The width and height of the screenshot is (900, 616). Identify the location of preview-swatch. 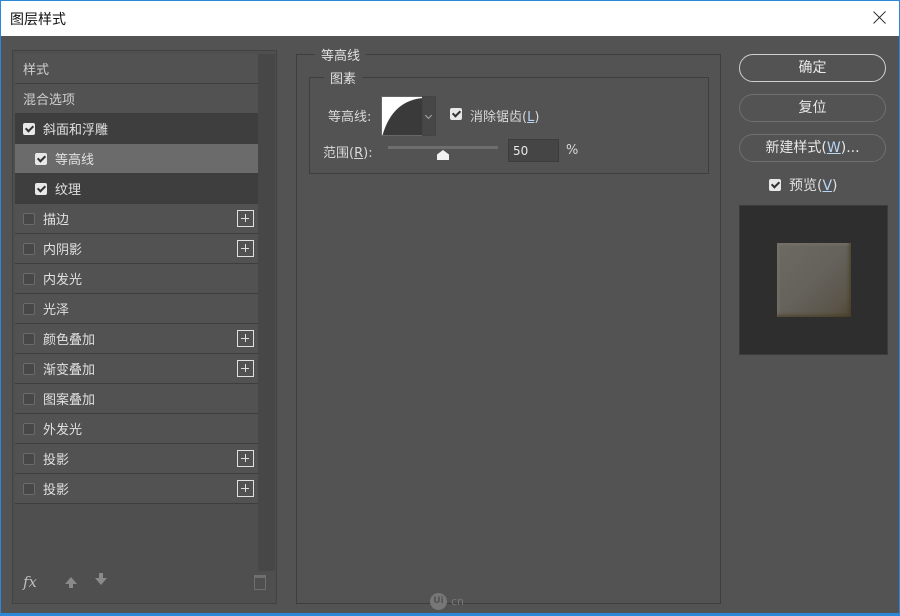
(814, 280).